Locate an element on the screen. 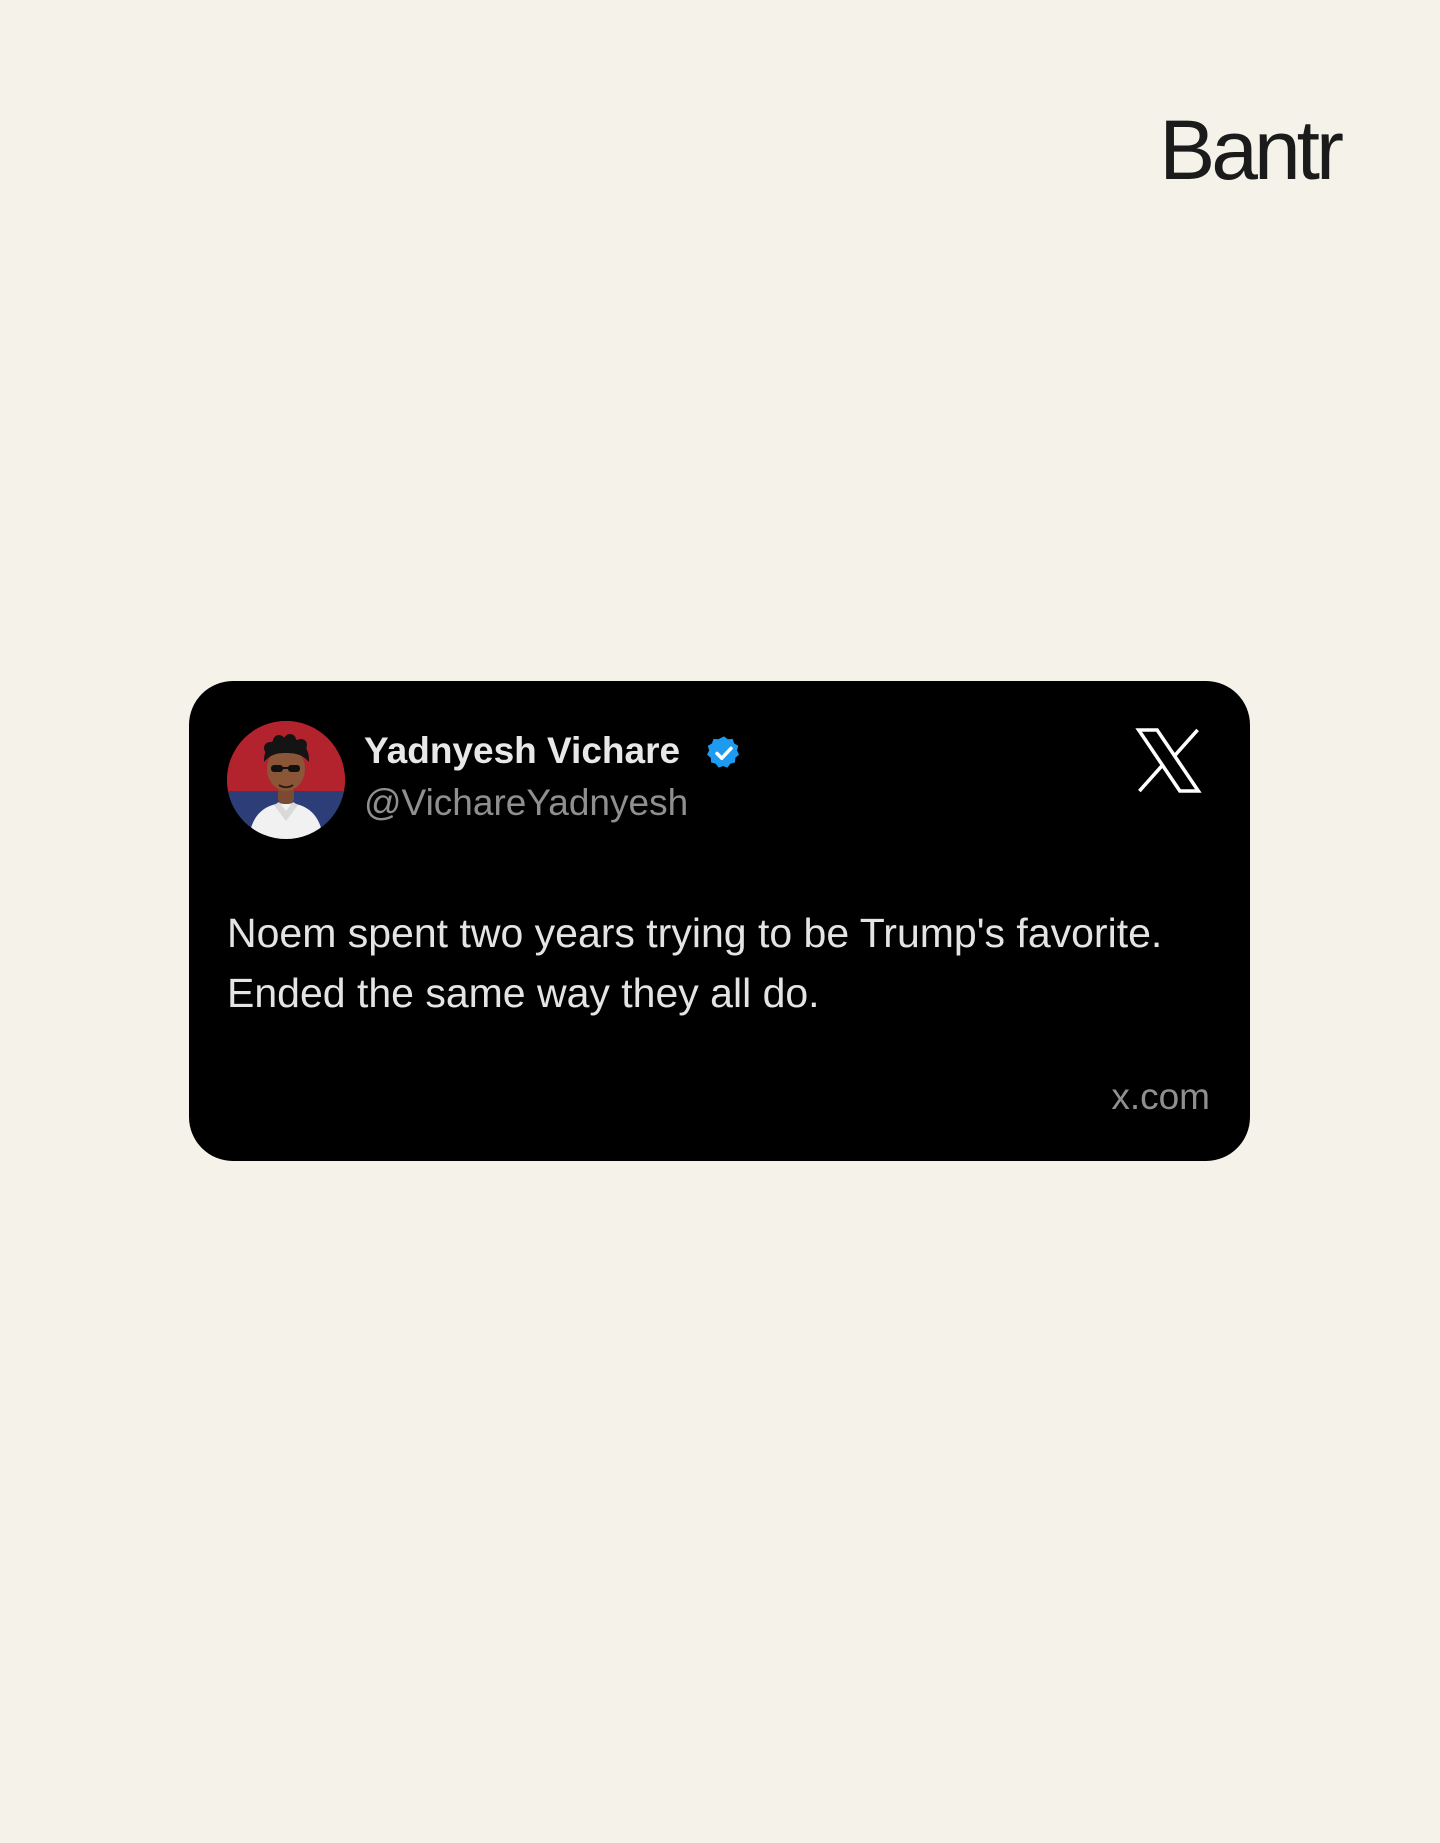  verified-badge-icon is located at coordinates (723, 752).